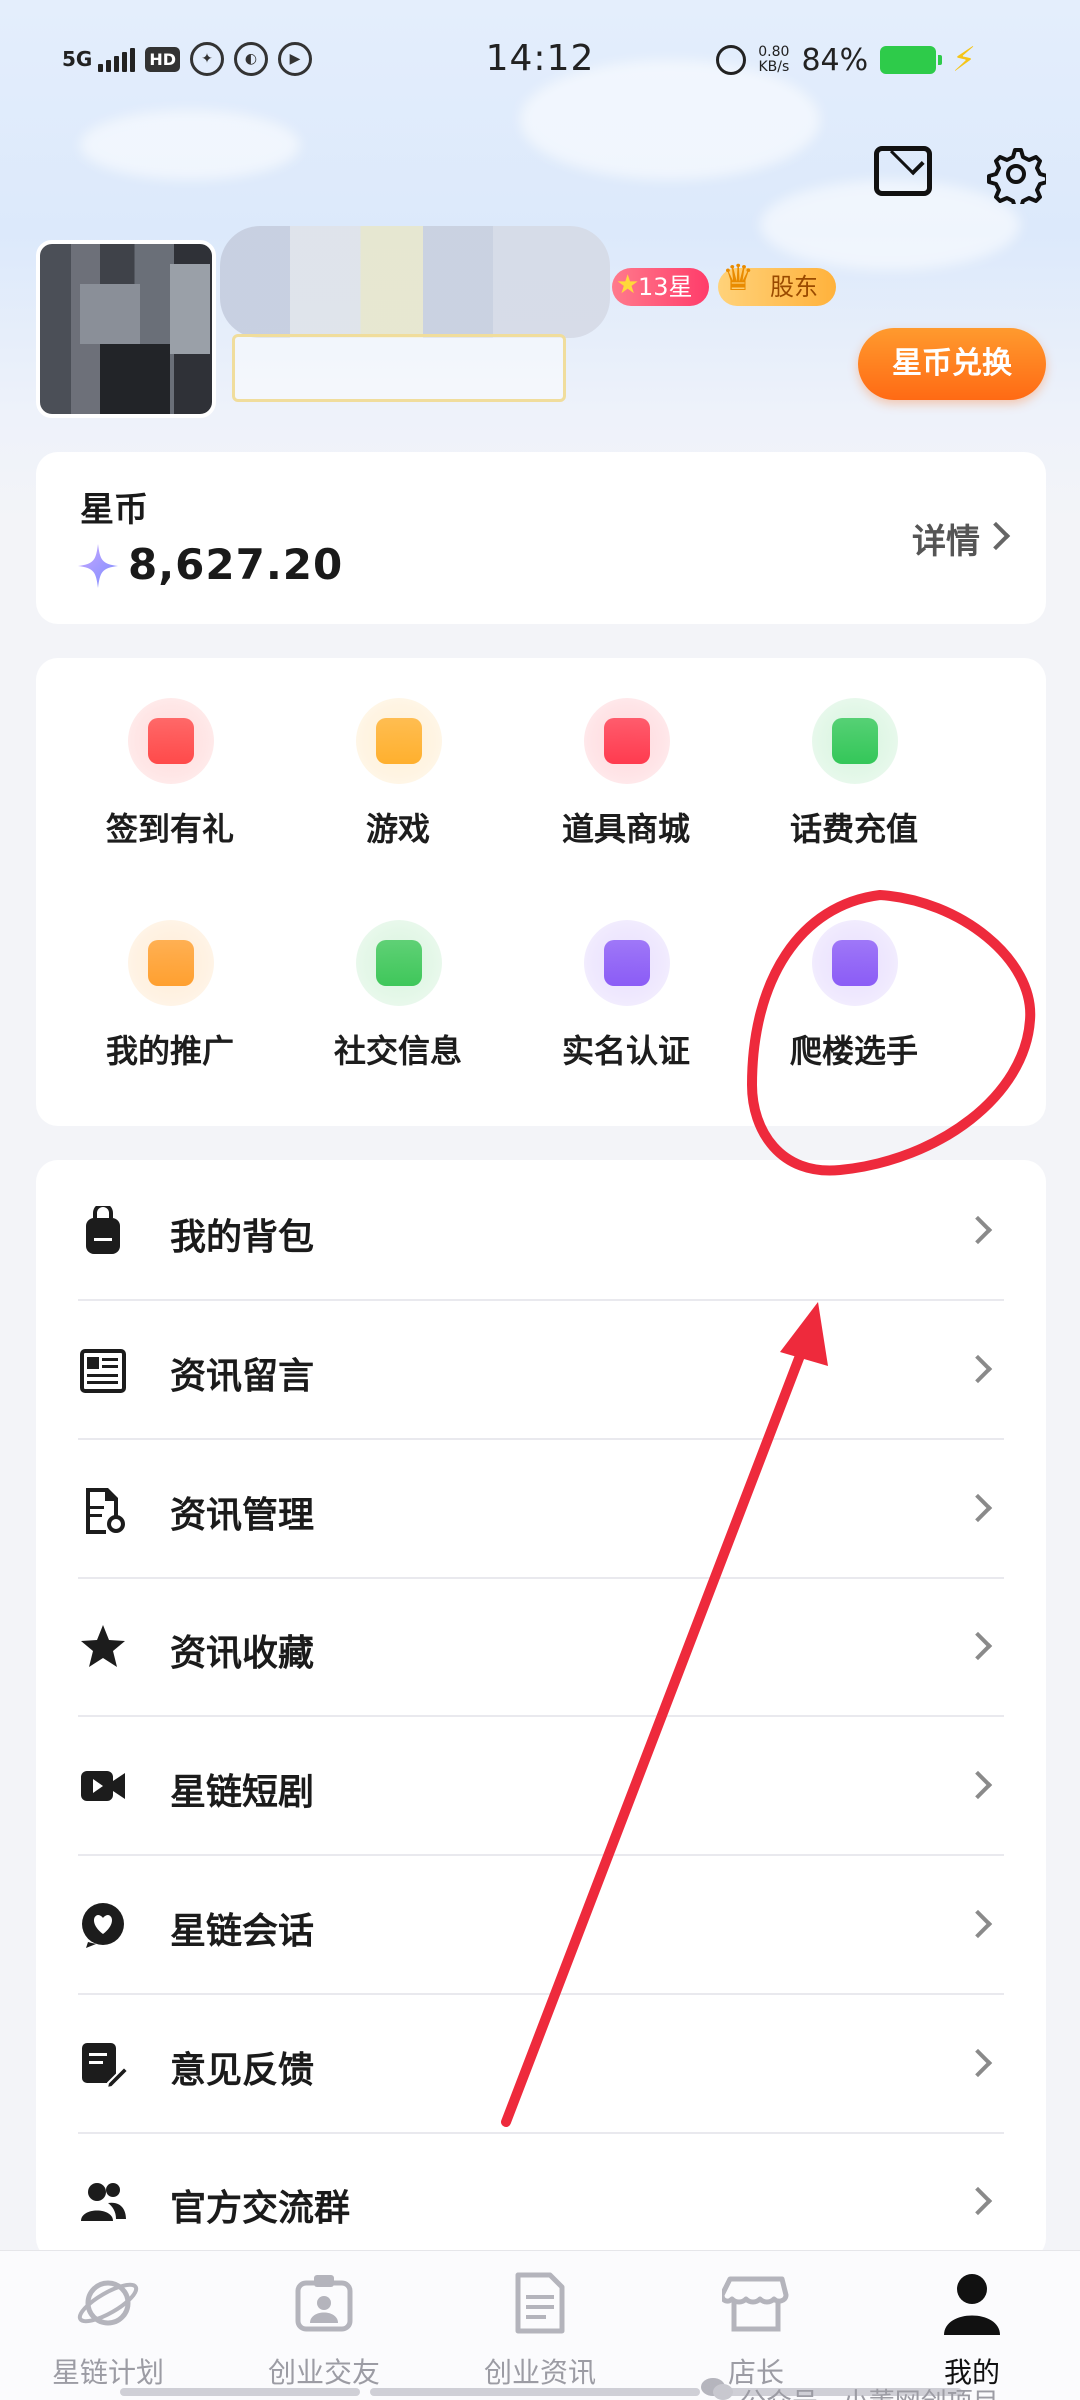 Image resolution: width=1080 pixels, height=2400 pixels. What do you see at coordinates (171, 963) in the screenshot?
I see `megaphone-icon` at bounding box center [171, 963].